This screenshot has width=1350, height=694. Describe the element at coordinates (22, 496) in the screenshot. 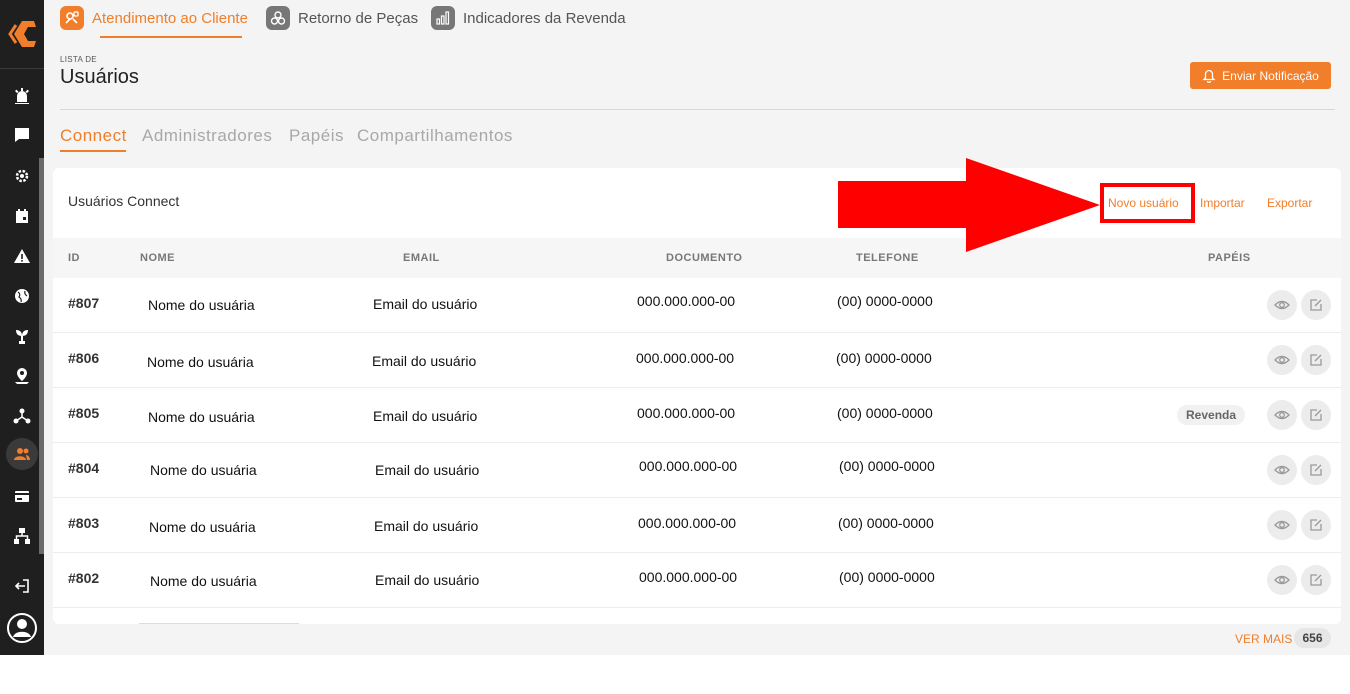

I see `credit-card-icon` at that location.